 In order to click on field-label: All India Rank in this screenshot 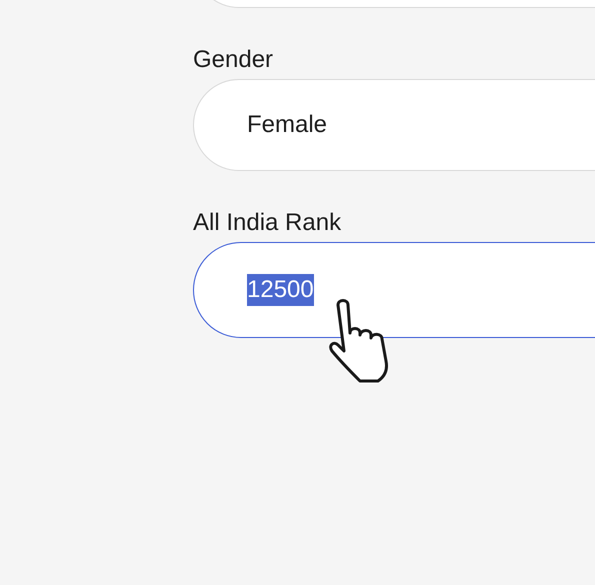, I will do `click(267, 223)`.